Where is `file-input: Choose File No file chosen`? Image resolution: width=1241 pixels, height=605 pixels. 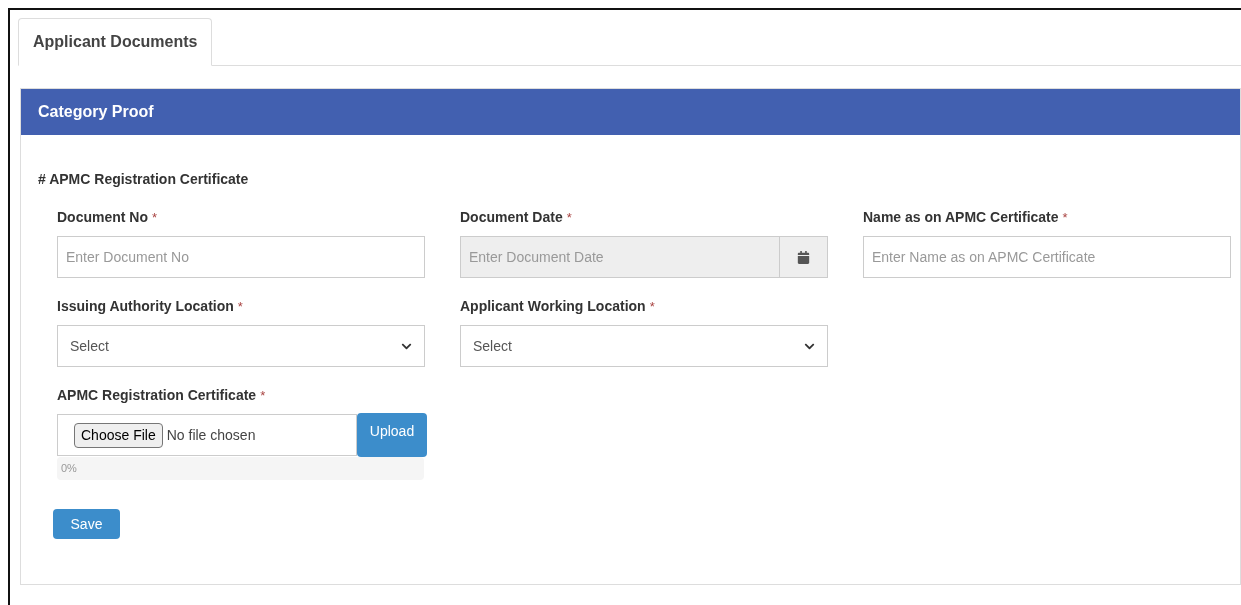
file-input: Choose File No file chosen is located at coordinates (207, 435).